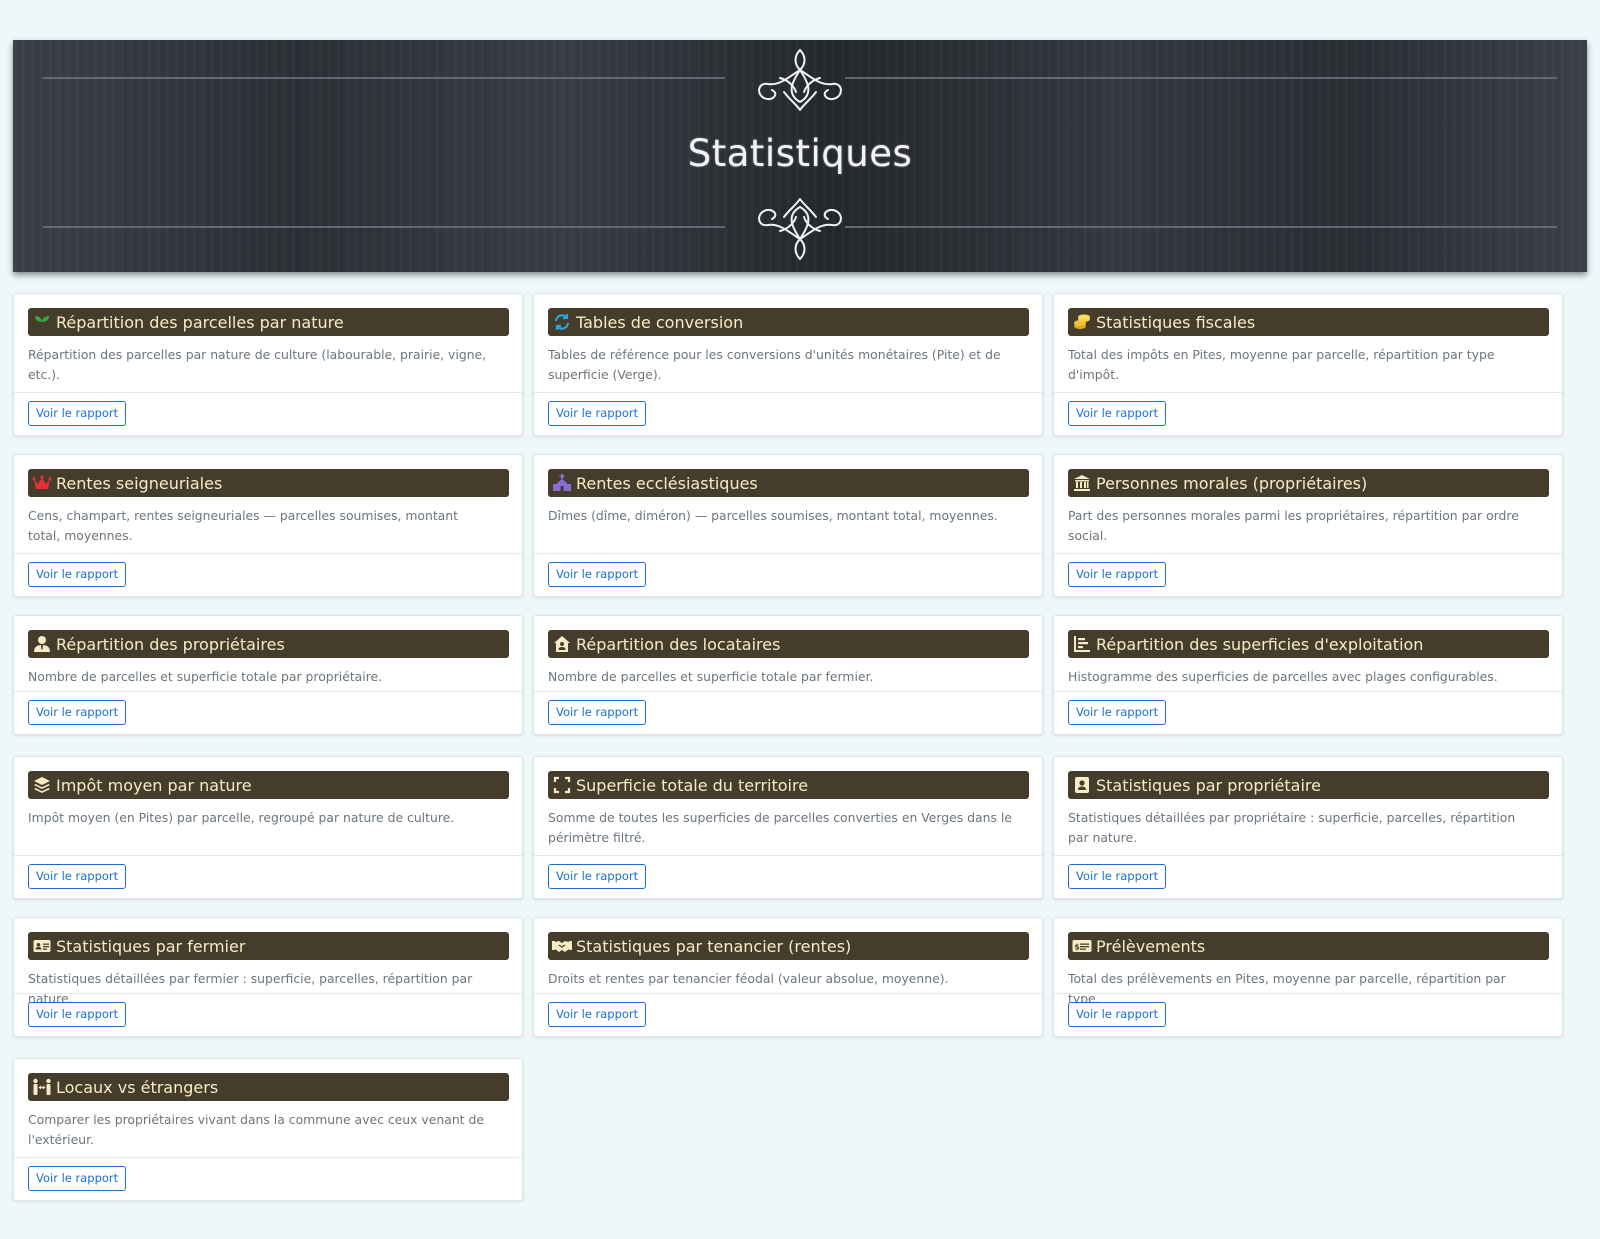 Image resolution: width=1600 pixels, height=1239 pixels. I want to click on sync-icon, so click(562, 322).